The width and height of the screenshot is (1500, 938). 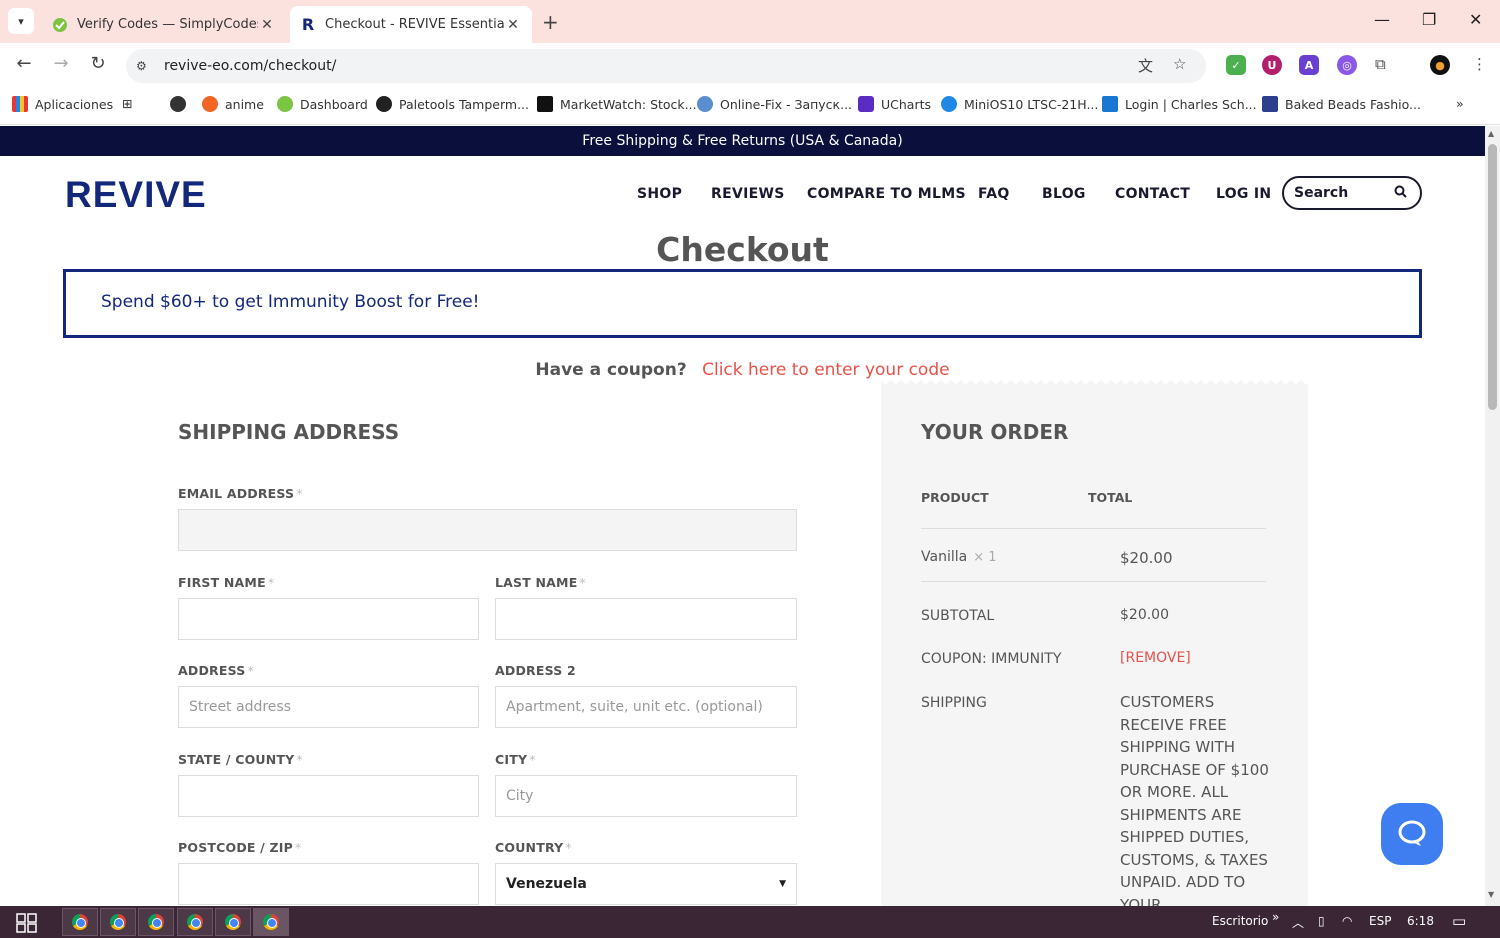 What do you see at coordinates (1272, 65) in the screenshot?
I see `extension-icon: U` at bounding box center [1272, 65].